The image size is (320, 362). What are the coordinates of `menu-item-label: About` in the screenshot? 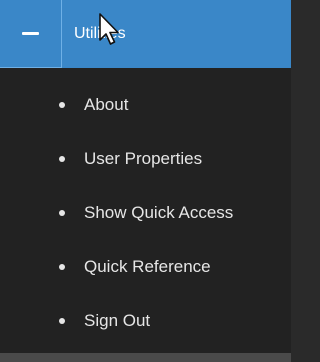 It's located at (106, 104).